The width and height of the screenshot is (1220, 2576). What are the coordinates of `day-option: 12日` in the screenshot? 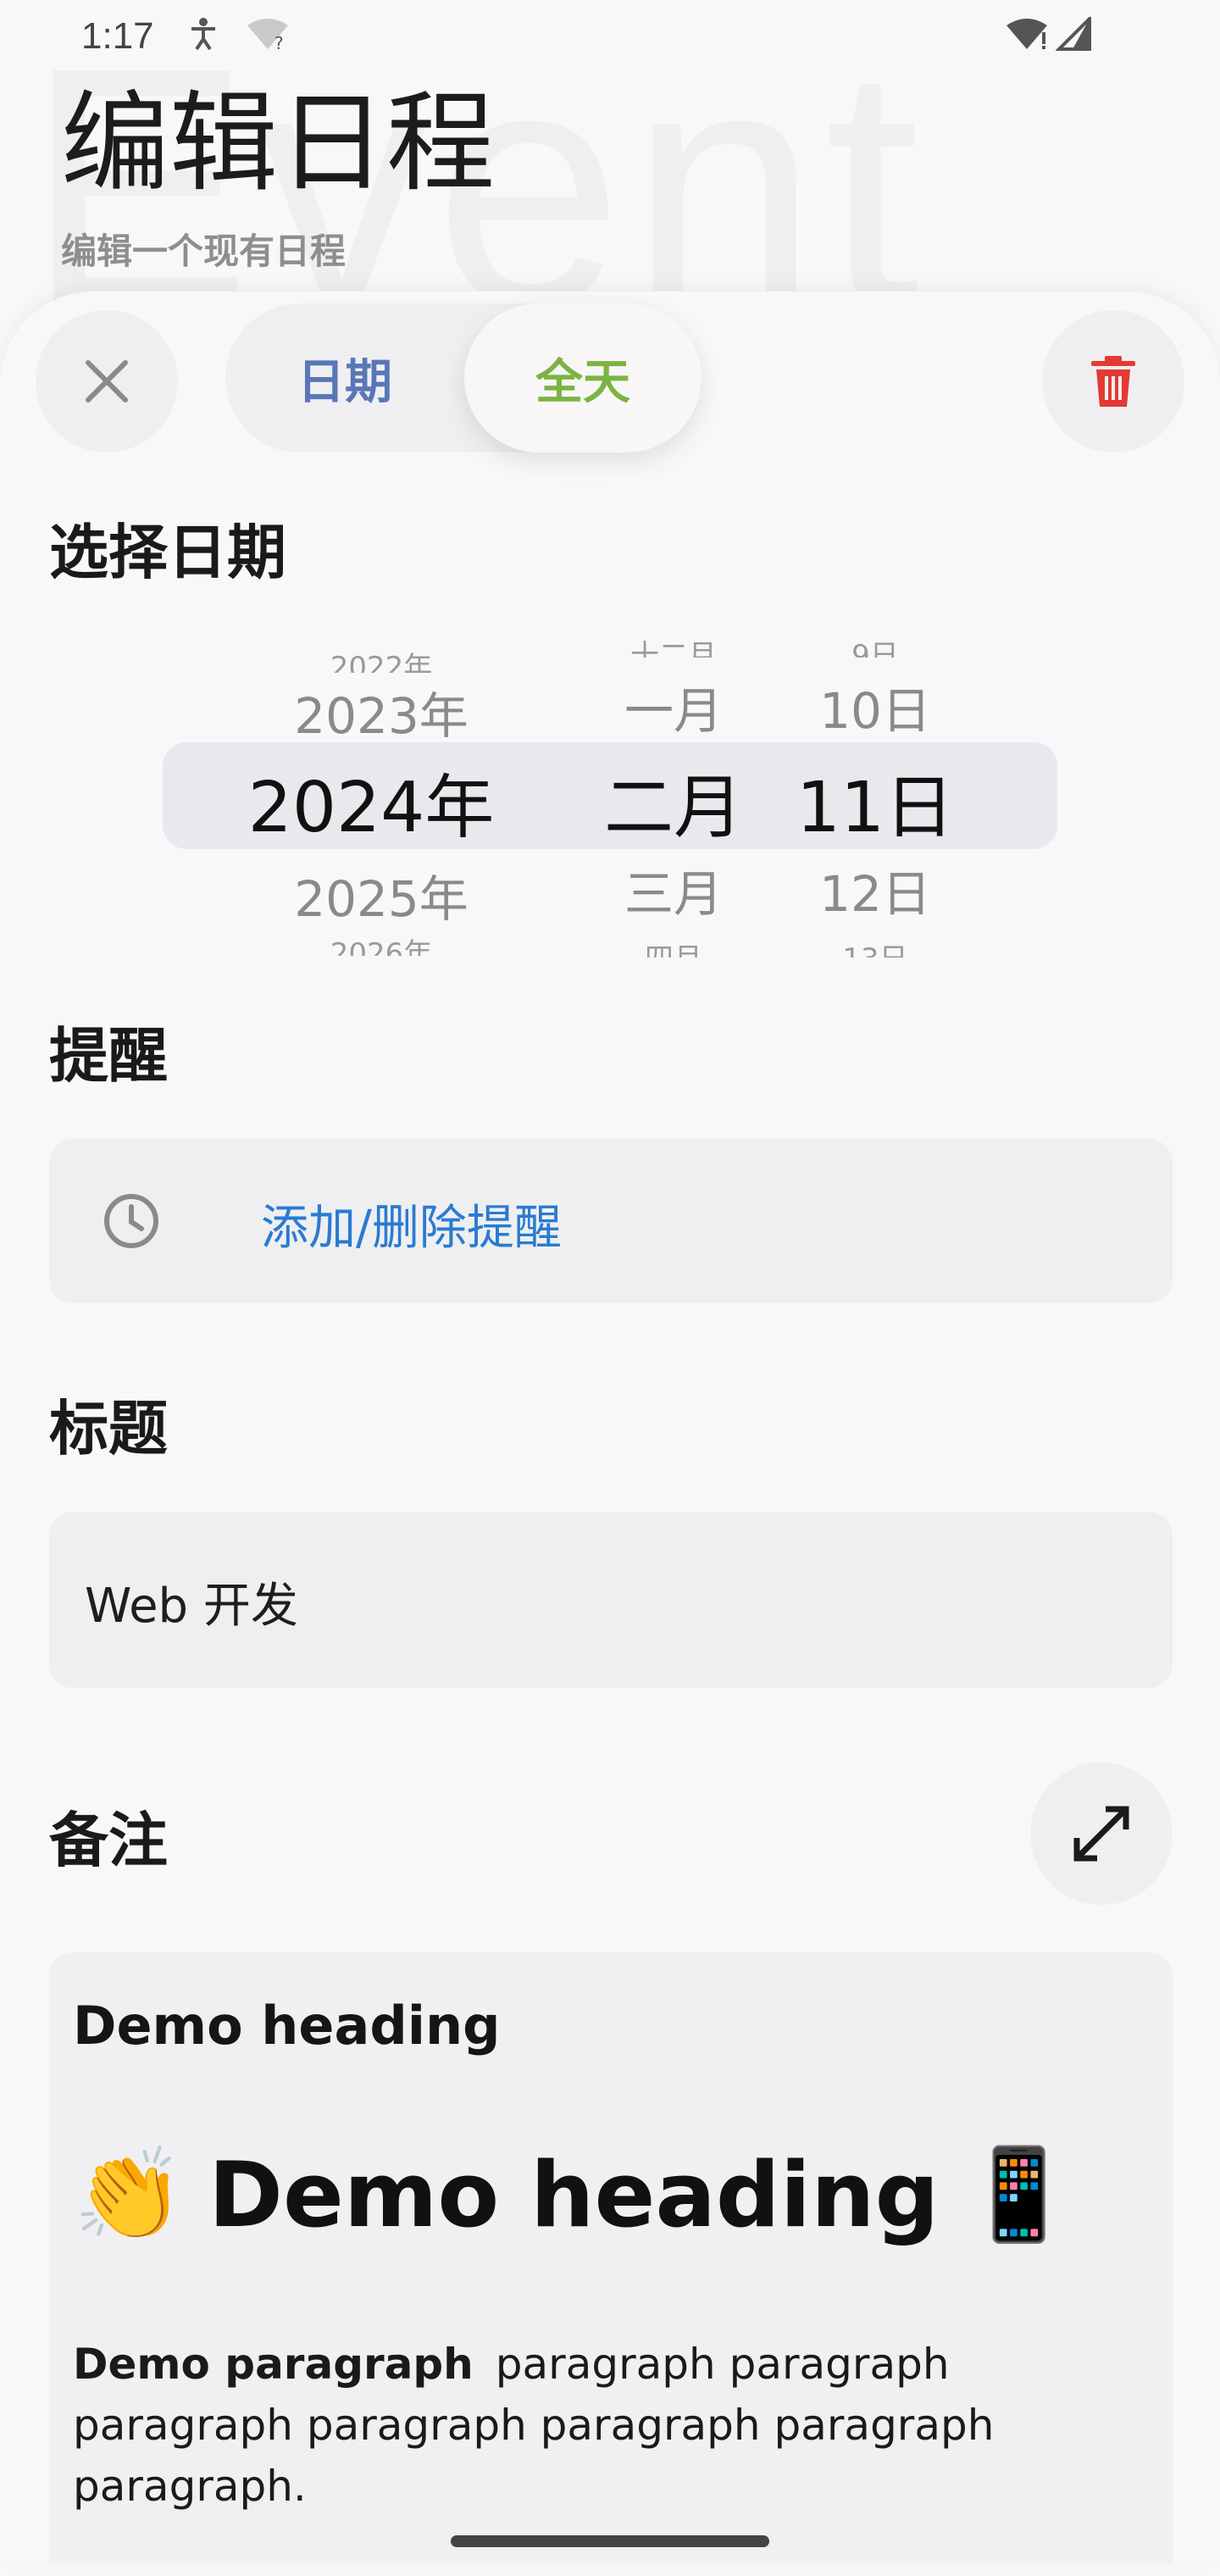 It's located at (876, 889).